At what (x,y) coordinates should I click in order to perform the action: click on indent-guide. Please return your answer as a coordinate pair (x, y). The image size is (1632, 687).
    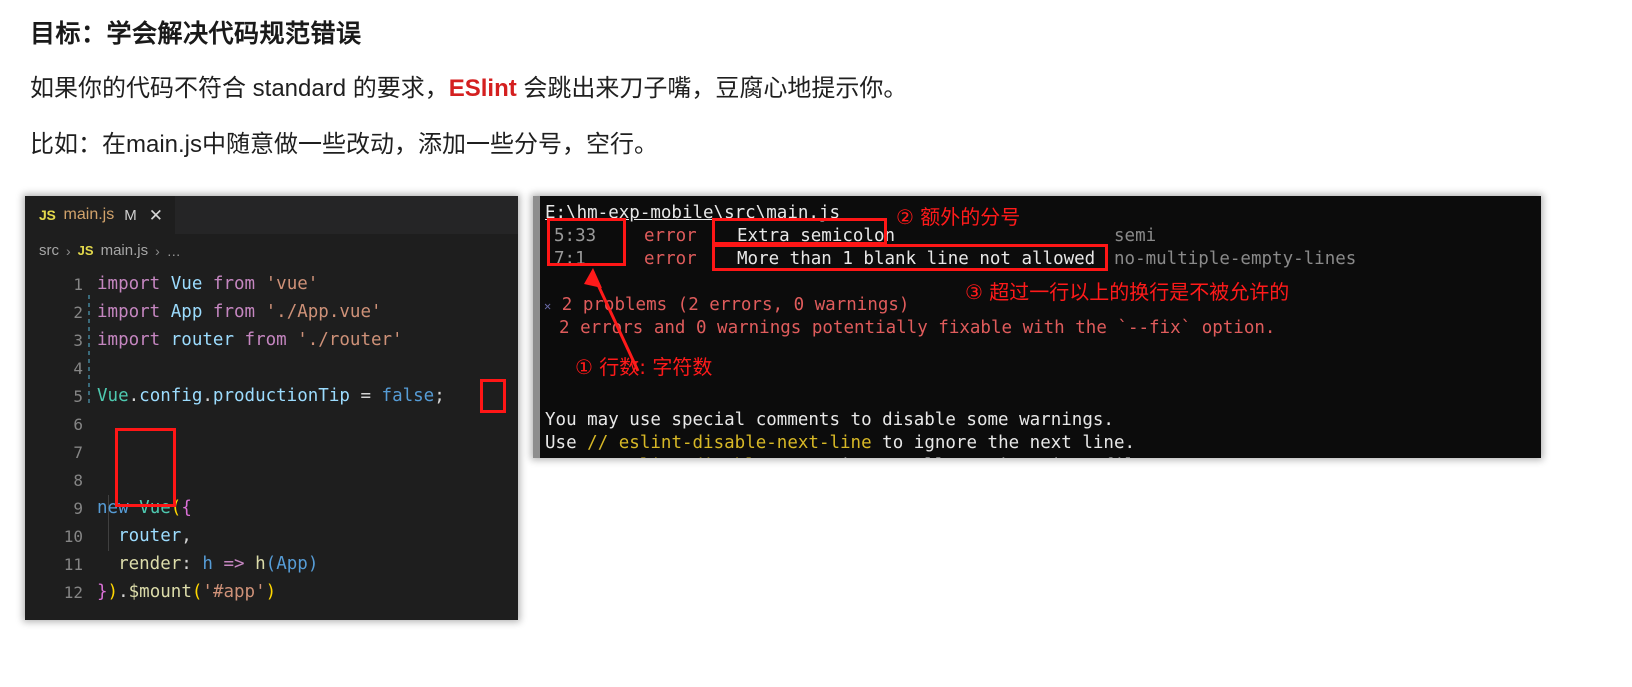
    Looking at the image, I should click on (89, 350).